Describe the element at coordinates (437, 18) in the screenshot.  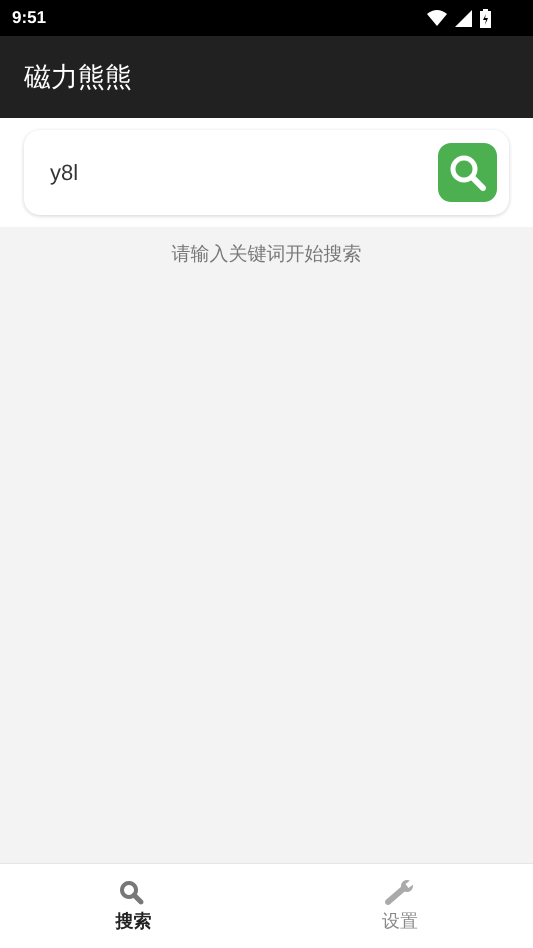
I see `wifi-icon` at that location.